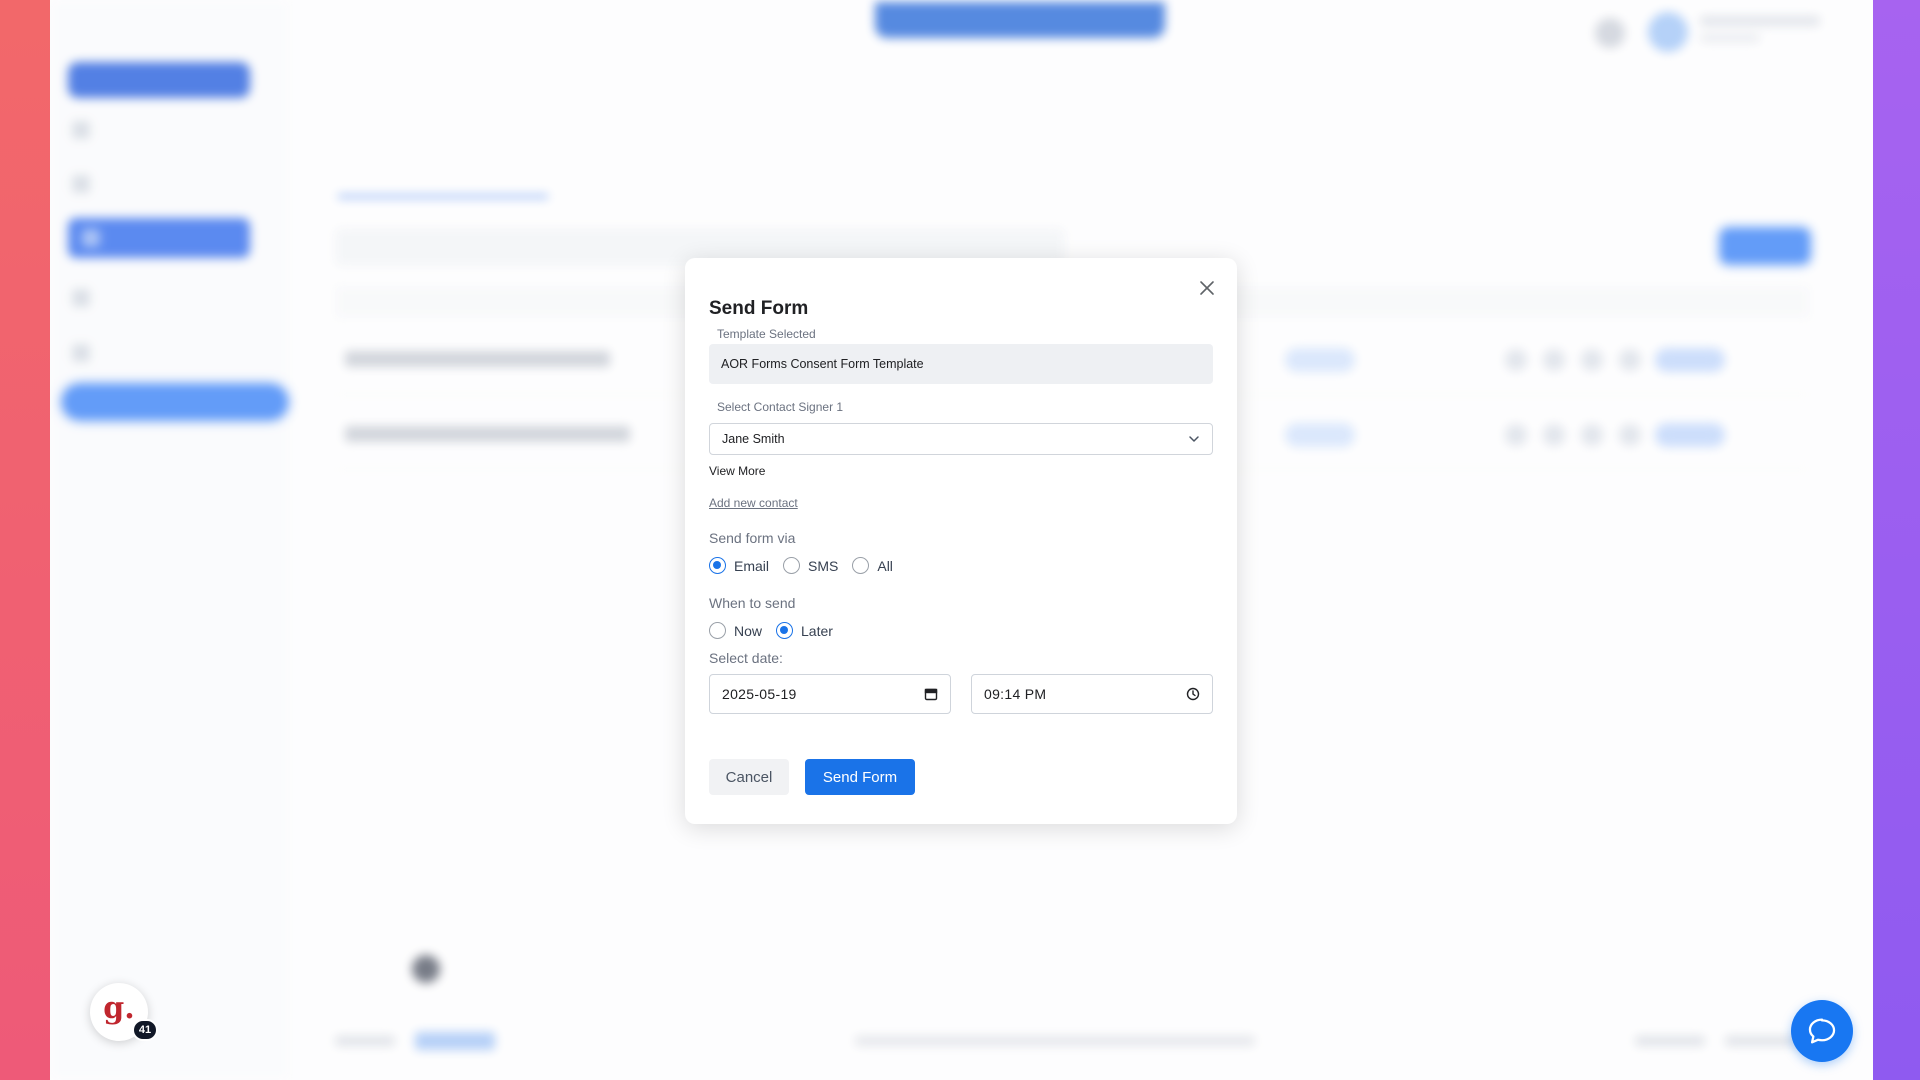 This screenshot has height=1080, width=1920. I want to click on when-to-send-label: When to send, so click(752, 603).